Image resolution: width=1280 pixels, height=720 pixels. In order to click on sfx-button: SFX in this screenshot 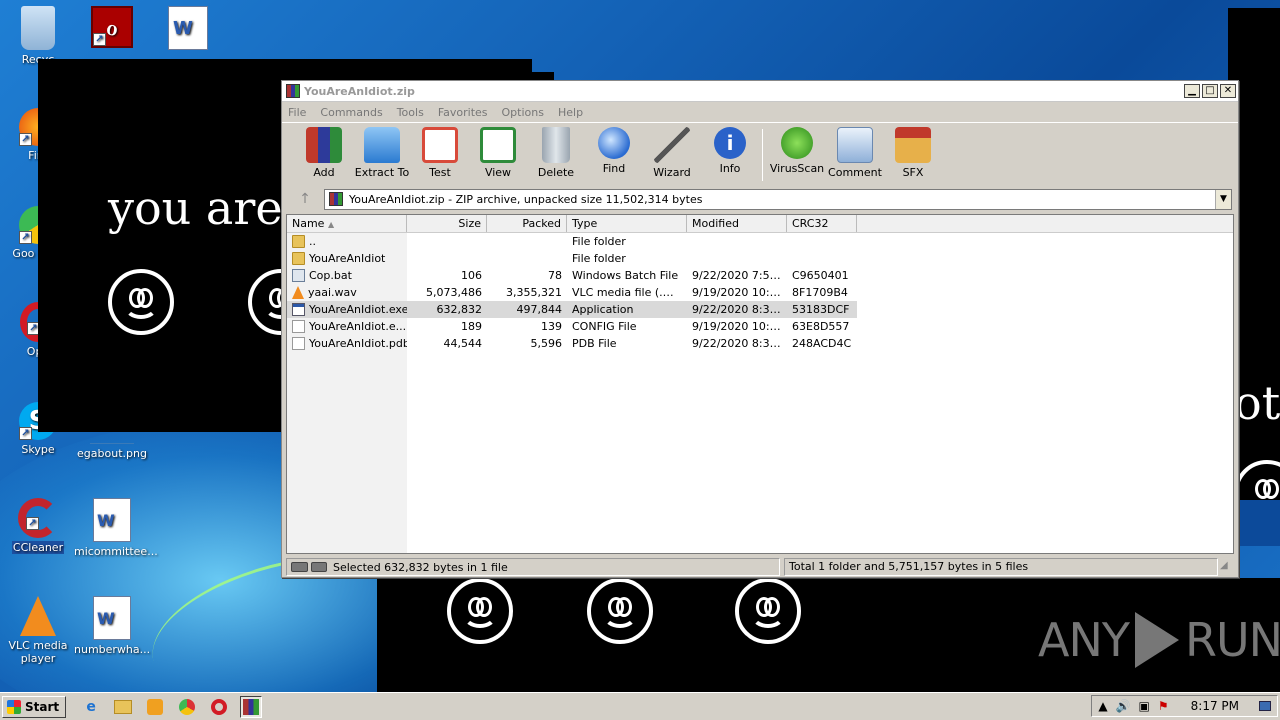, I will do `click(913, 153)`.